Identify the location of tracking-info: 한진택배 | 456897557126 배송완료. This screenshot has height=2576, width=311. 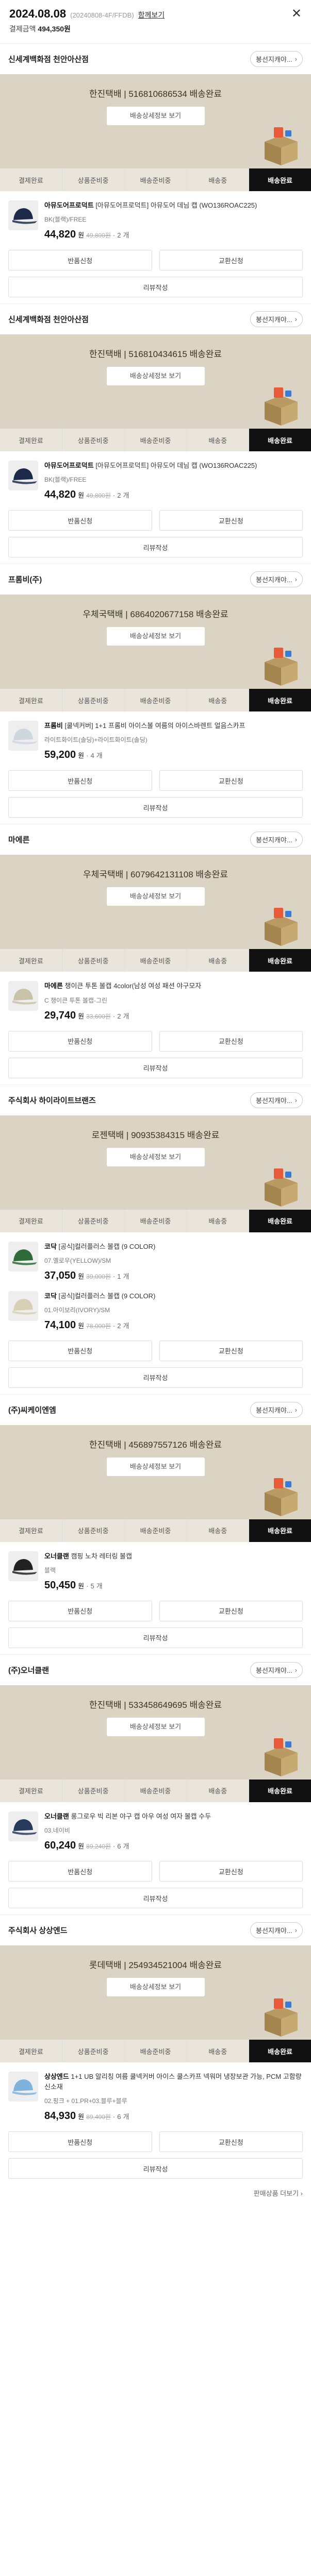
(155, 1444).